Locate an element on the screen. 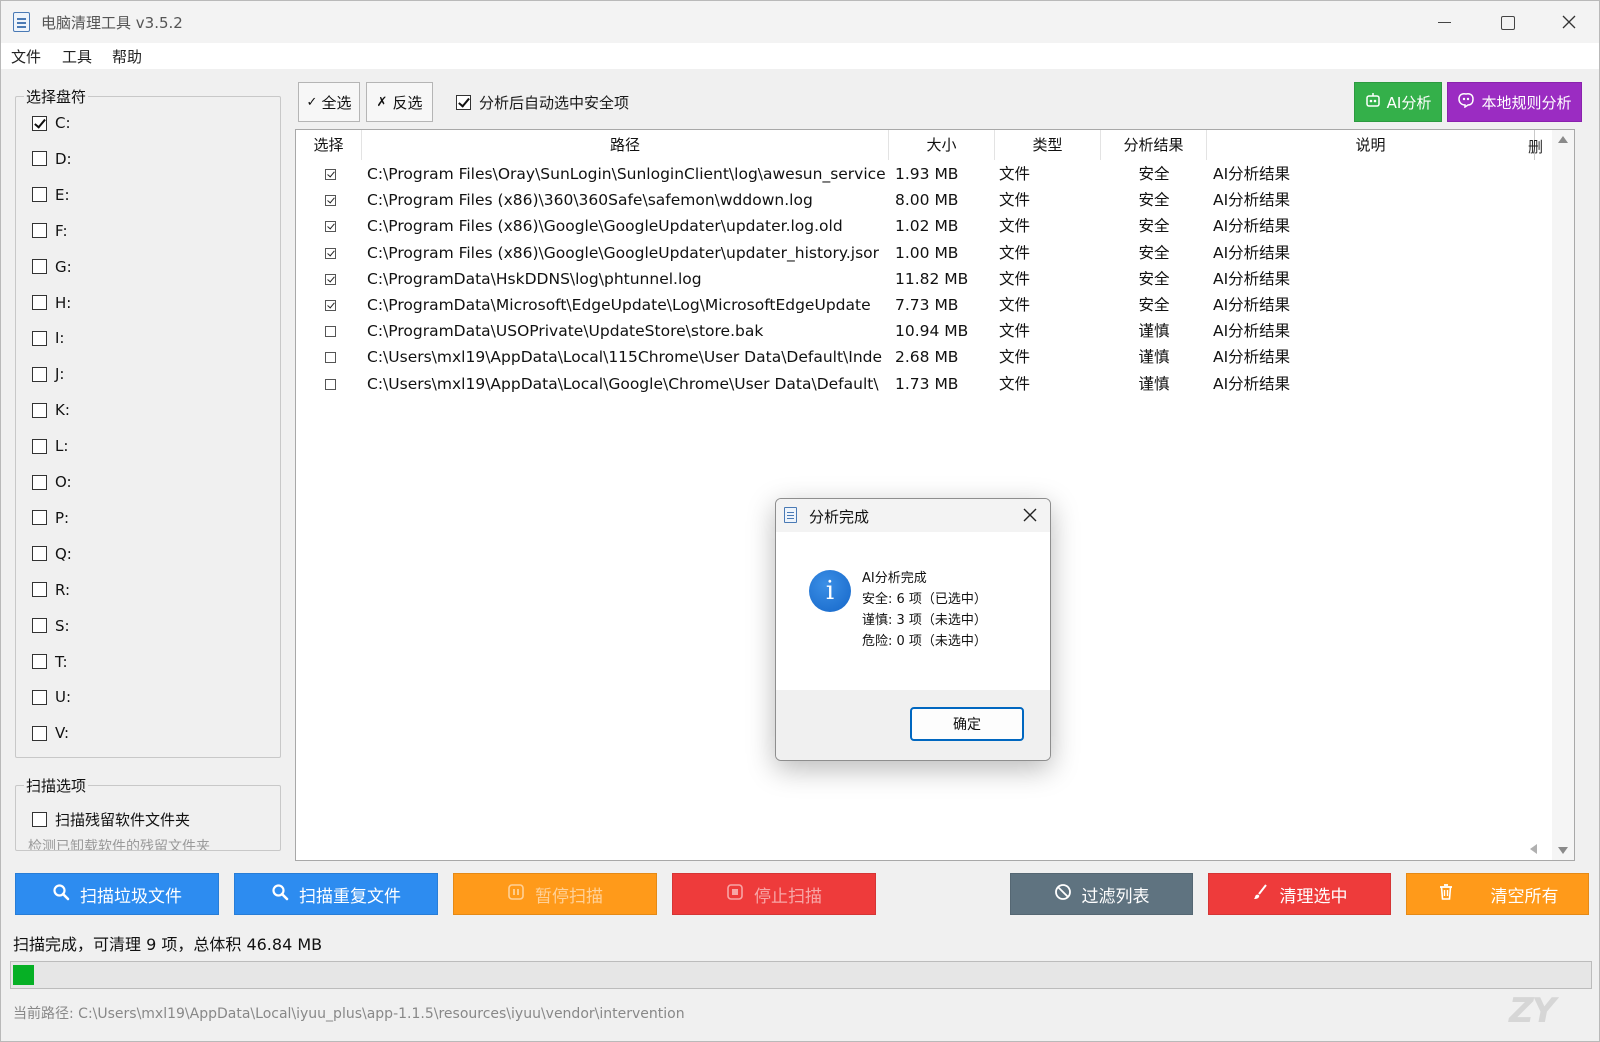 The image size is (1600, 1042). leftover-checkbox is located at coordinates (39, 819).